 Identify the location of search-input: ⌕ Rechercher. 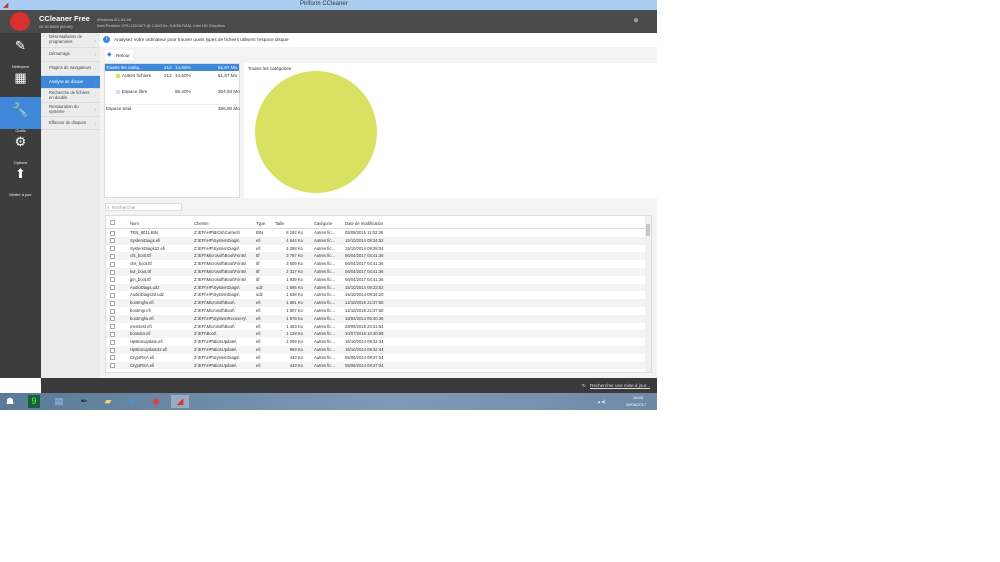
(143, 207).